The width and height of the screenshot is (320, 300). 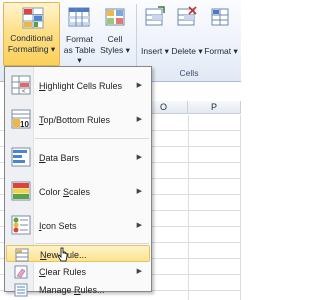 I want to click on clear-rules-icon, so click(x=21, y=272).